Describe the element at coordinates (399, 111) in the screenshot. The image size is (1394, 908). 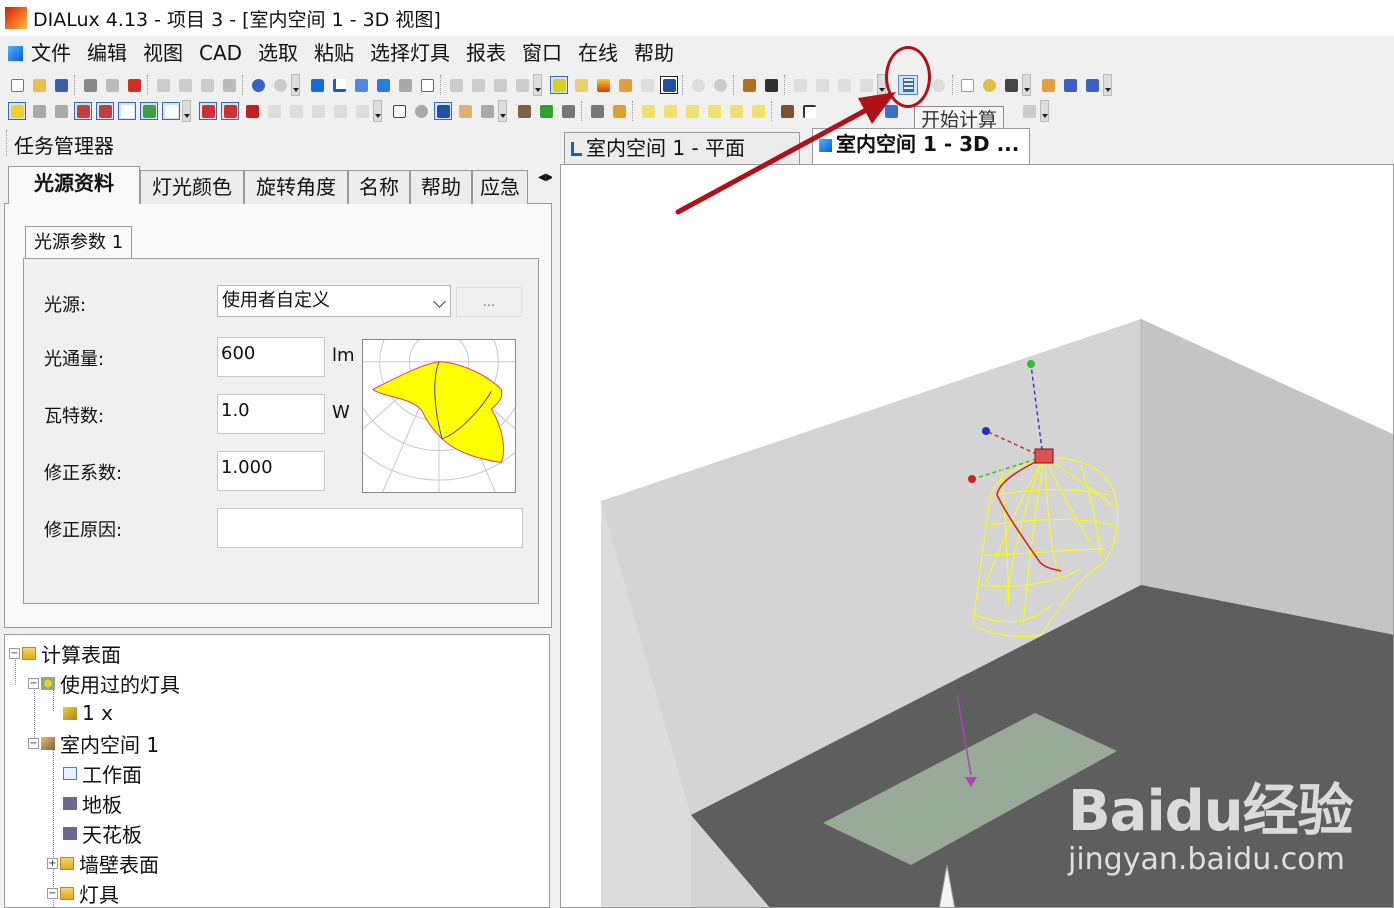
I see `pointer-icon` at that location.